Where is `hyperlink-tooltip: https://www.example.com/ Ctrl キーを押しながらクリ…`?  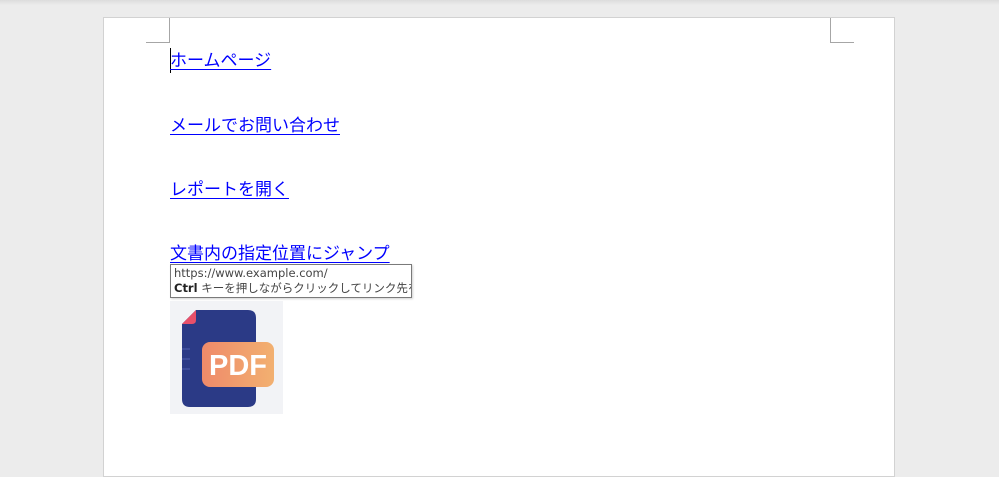 hyperlink-tooltip: https://www.example.com/ Ctrl キーを押しながらクリ… is located at coordinates (291, 281).